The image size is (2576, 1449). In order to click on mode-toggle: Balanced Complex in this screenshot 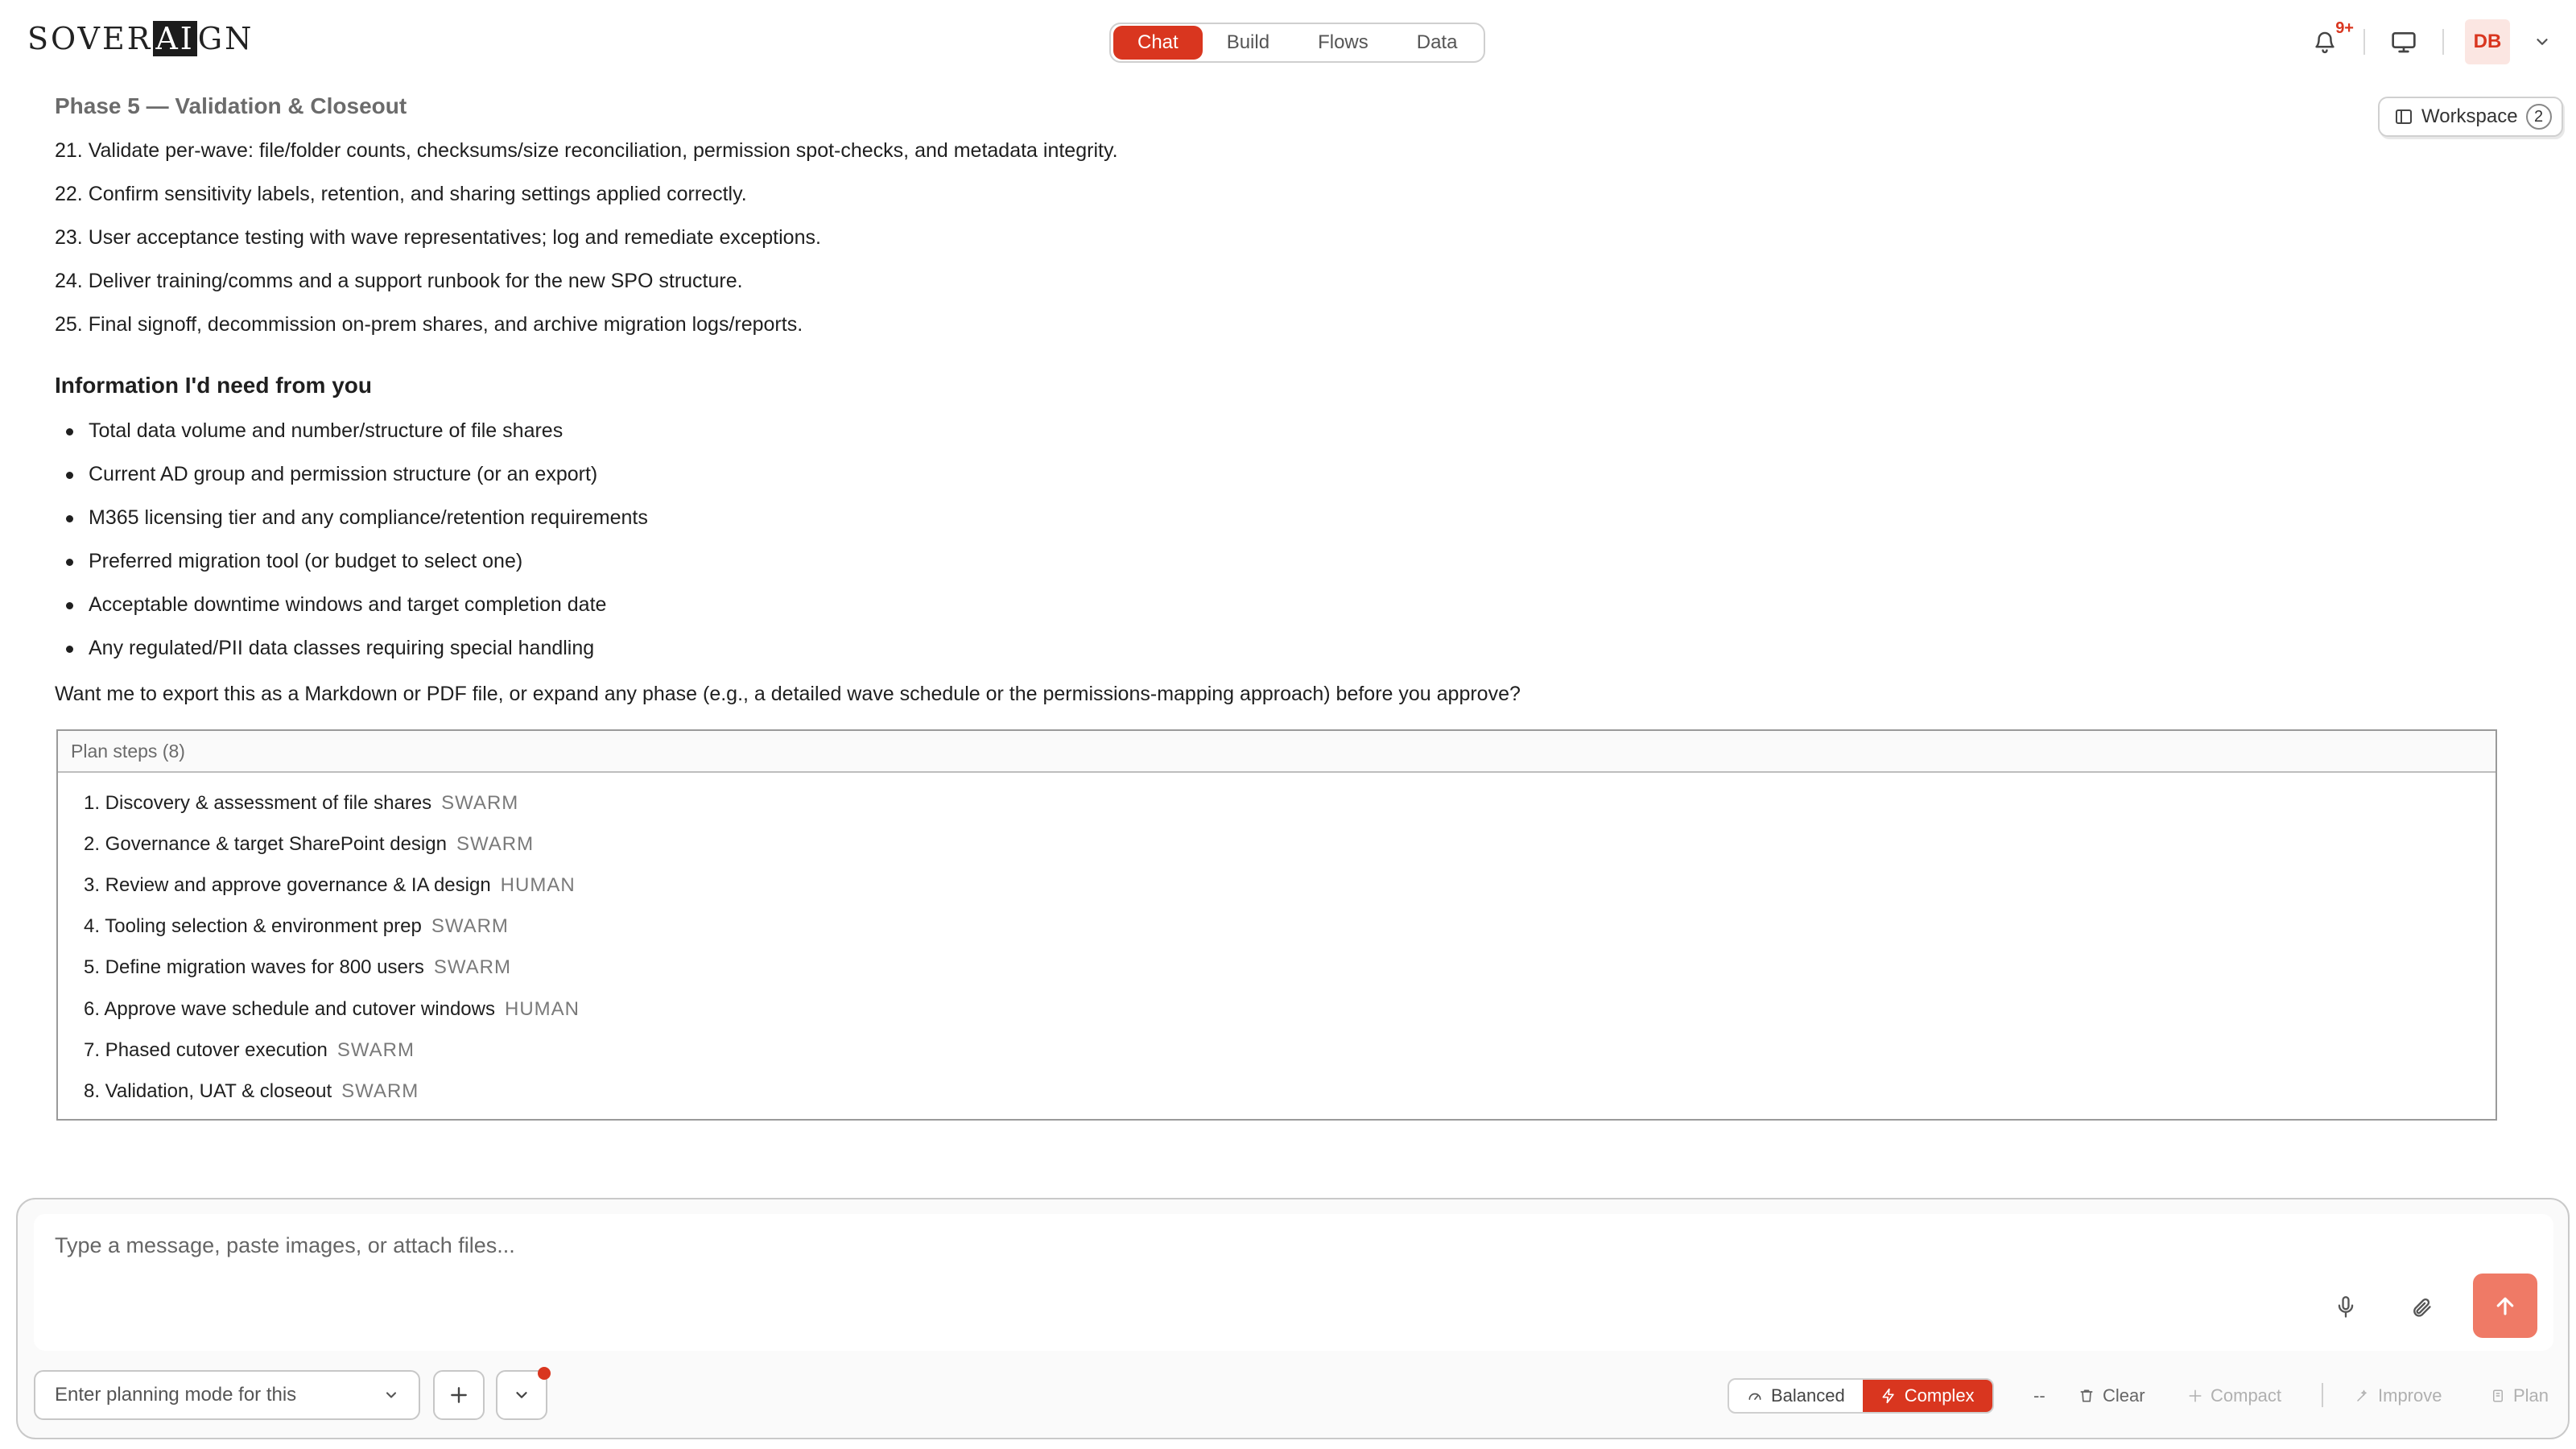, I will do `click(1861, 1396)`.